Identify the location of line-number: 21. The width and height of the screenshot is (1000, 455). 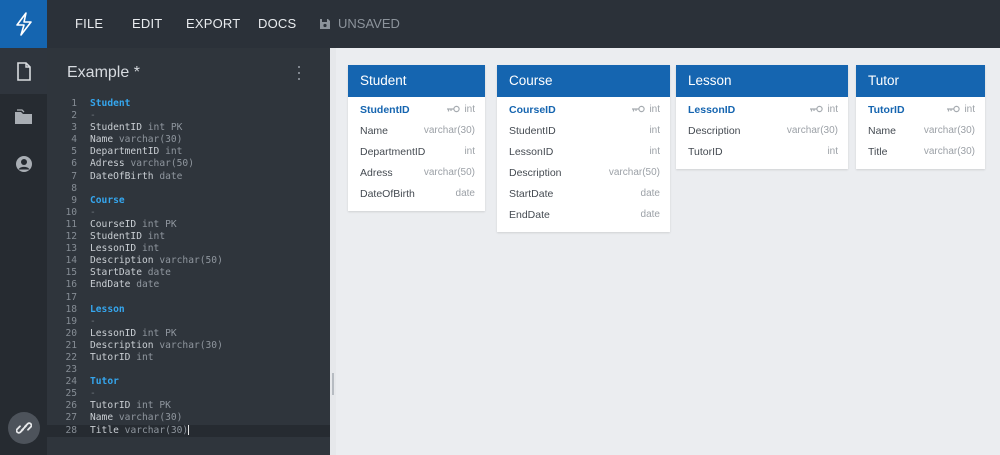
(71, 345).